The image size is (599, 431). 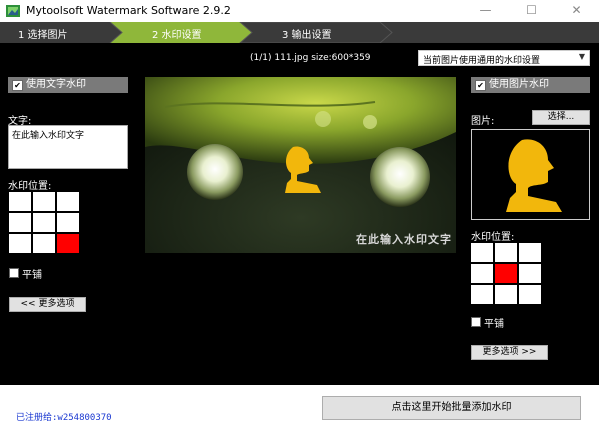 I want to click on footer-bar: 已注册给:w254800370 点击这里开始批量添加水印, so click(x=299, y=408).